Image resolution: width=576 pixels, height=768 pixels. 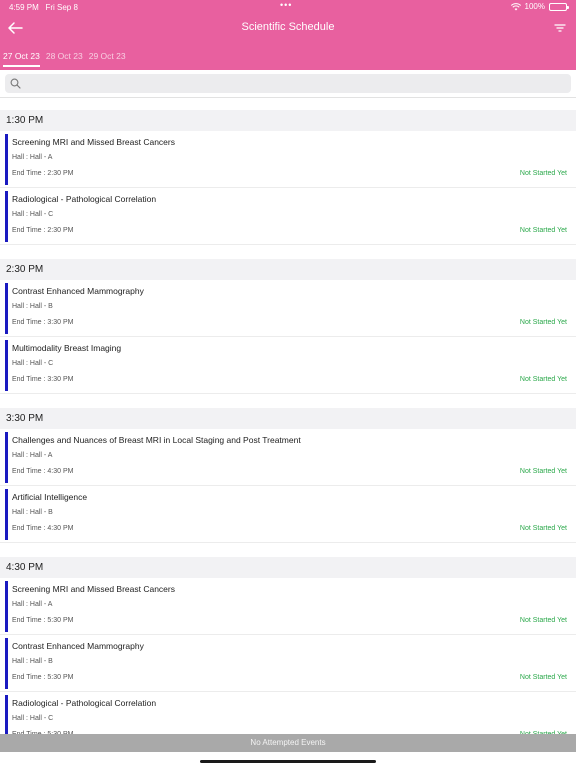 I want to click on search-input, so click(x=295, y=83).